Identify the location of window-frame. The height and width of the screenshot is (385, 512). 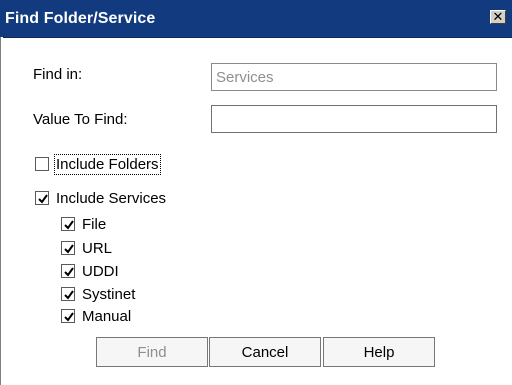
(1, 211).